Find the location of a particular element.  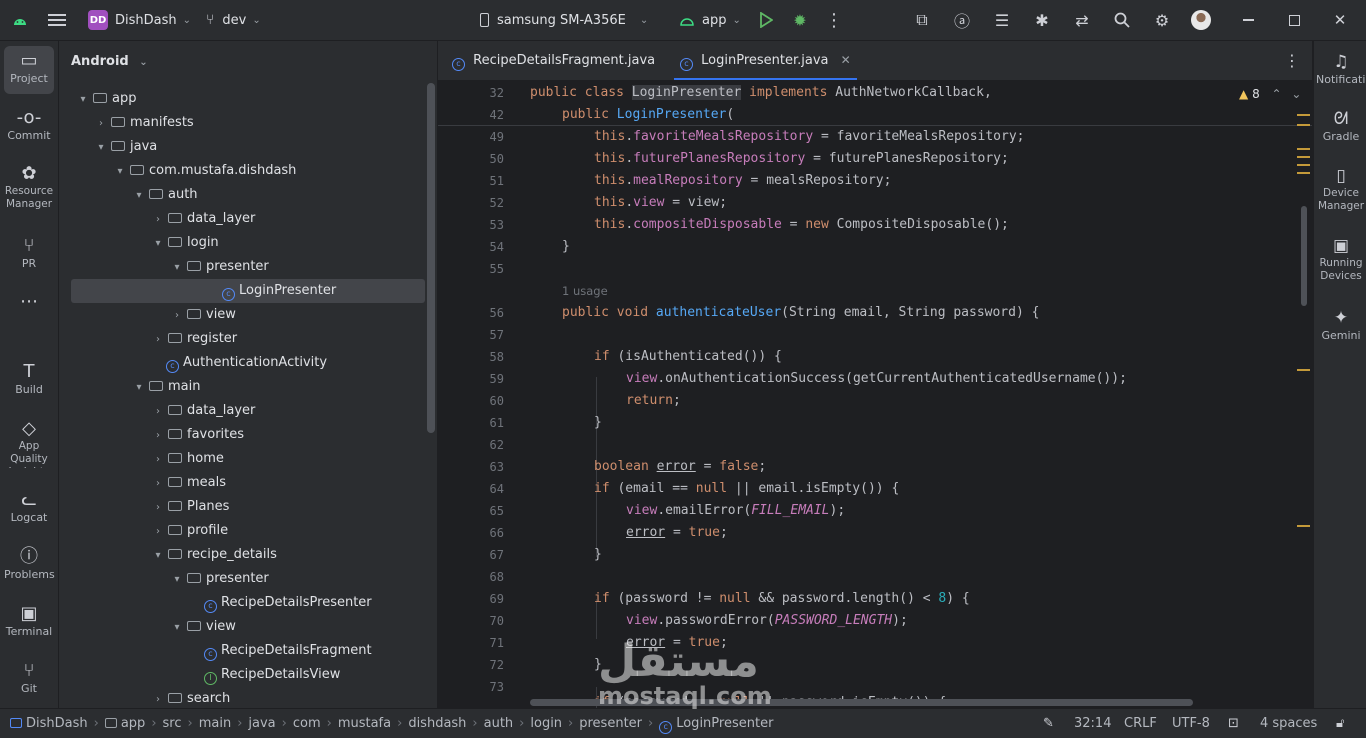

tool-problems: ⓘ Problems is located at coordinates (29, 563).